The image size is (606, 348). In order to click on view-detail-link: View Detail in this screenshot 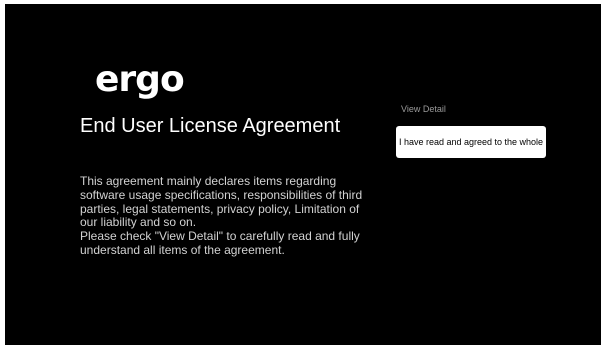, I will do `click(423, 109)`.